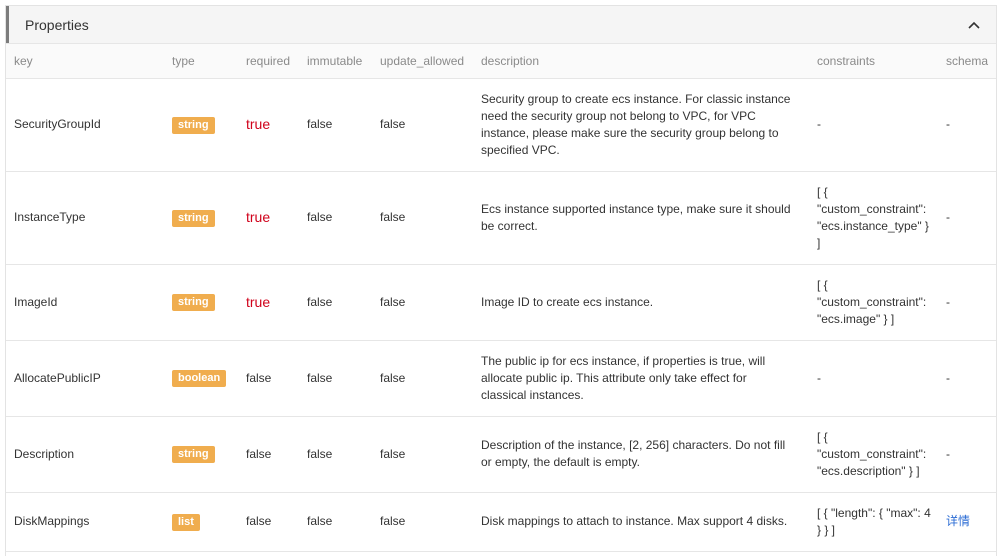 This screenshot has height=556, width=1002. I want to click on chevron-up-icon, so click(974, 25).